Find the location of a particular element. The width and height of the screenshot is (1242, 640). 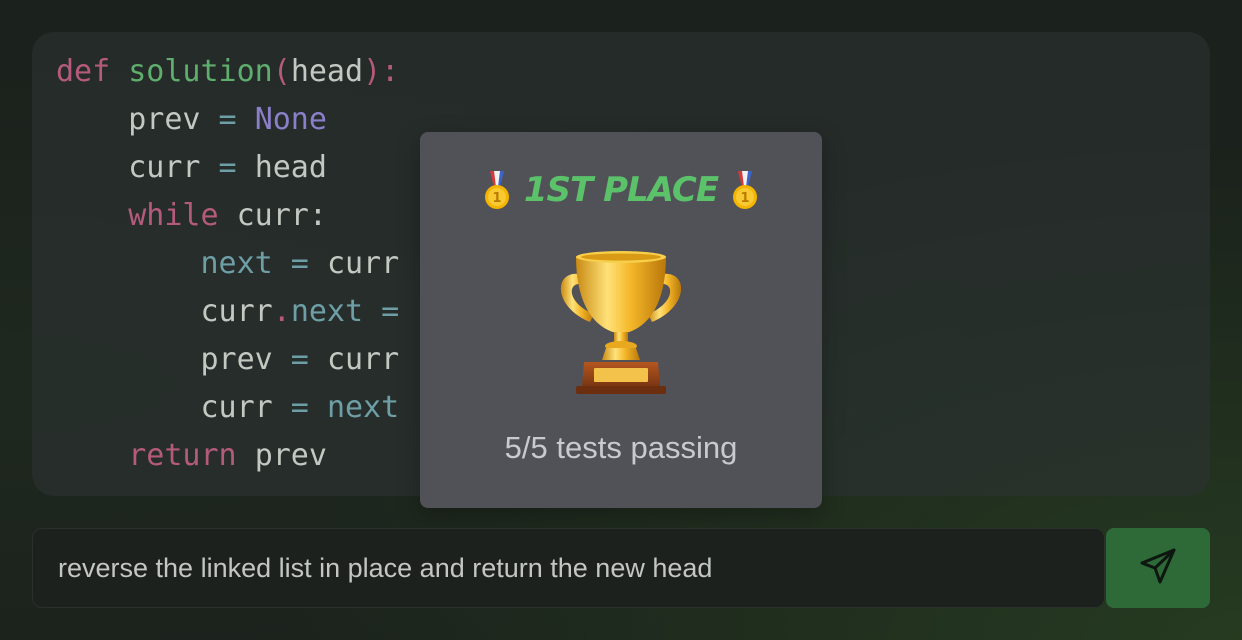

trophy-icon is located at coordinates (621, 322).